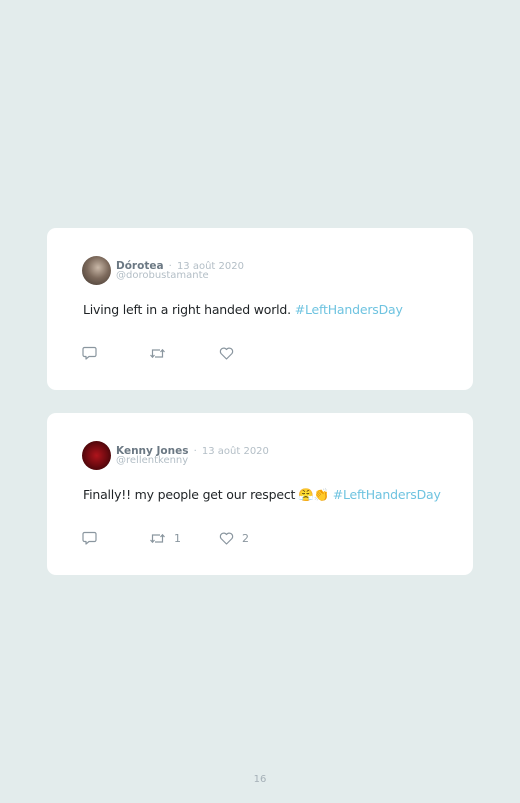 Image resolution: width=520 pixels, height=803 pixels. Describe the element at coordinates (235, 451) in the screenshot. I see `tweet-date: 13 août 2020` at that location.